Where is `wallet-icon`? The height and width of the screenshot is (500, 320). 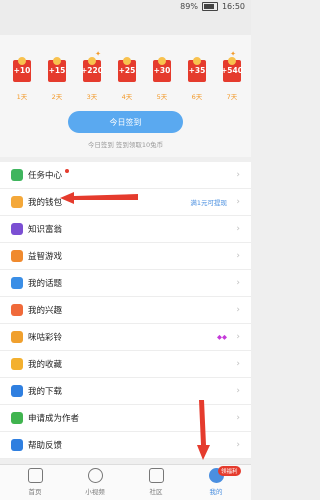 wallet-icon is located at coordinates (17, 202).